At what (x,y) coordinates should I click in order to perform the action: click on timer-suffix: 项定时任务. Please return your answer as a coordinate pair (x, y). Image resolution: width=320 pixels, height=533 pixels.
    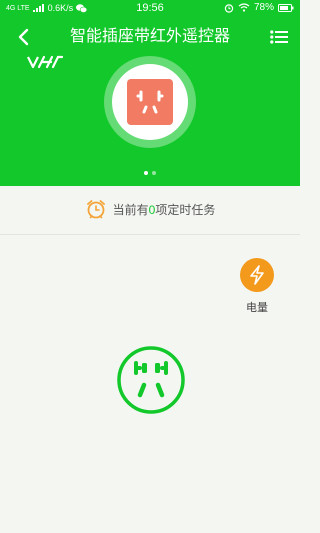
    Looking at the image, I should click on (185, 209).